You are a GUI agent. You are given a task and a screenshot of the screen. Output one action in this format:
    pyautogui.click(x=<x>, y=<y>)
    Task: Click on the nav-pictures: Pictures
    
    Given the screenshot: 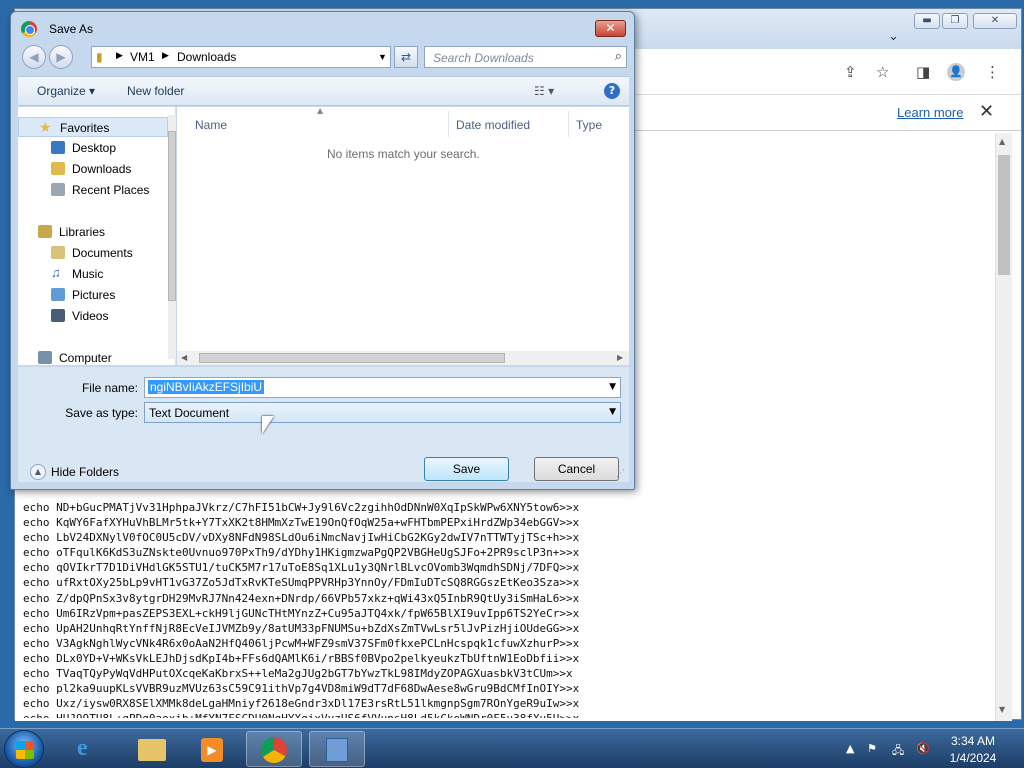 What is the action you would take?
    pyautogui.click(x=93, y=295)
    